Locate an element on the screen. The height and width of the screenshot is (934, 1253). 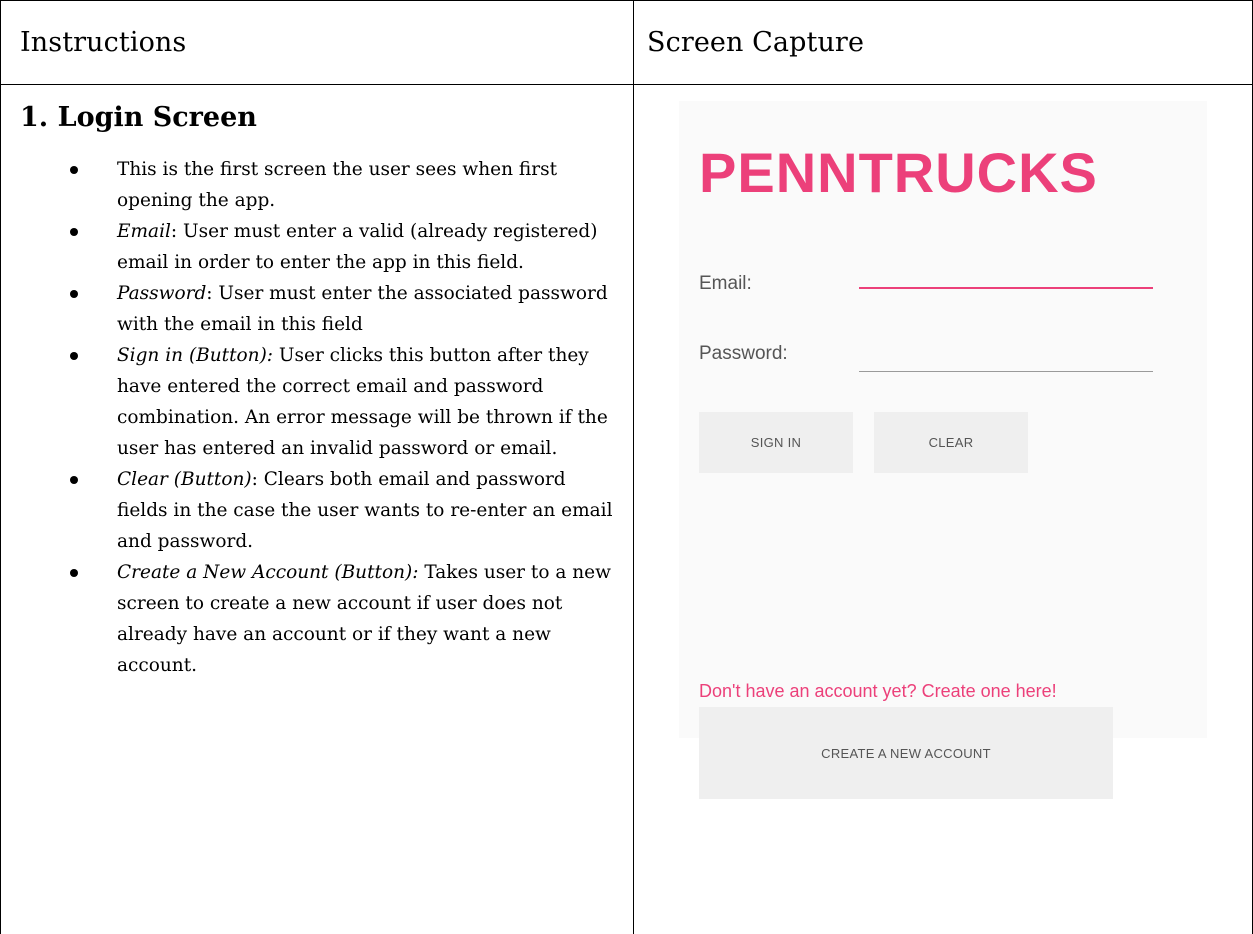
table-top-border is located at coordinates (626, 0).